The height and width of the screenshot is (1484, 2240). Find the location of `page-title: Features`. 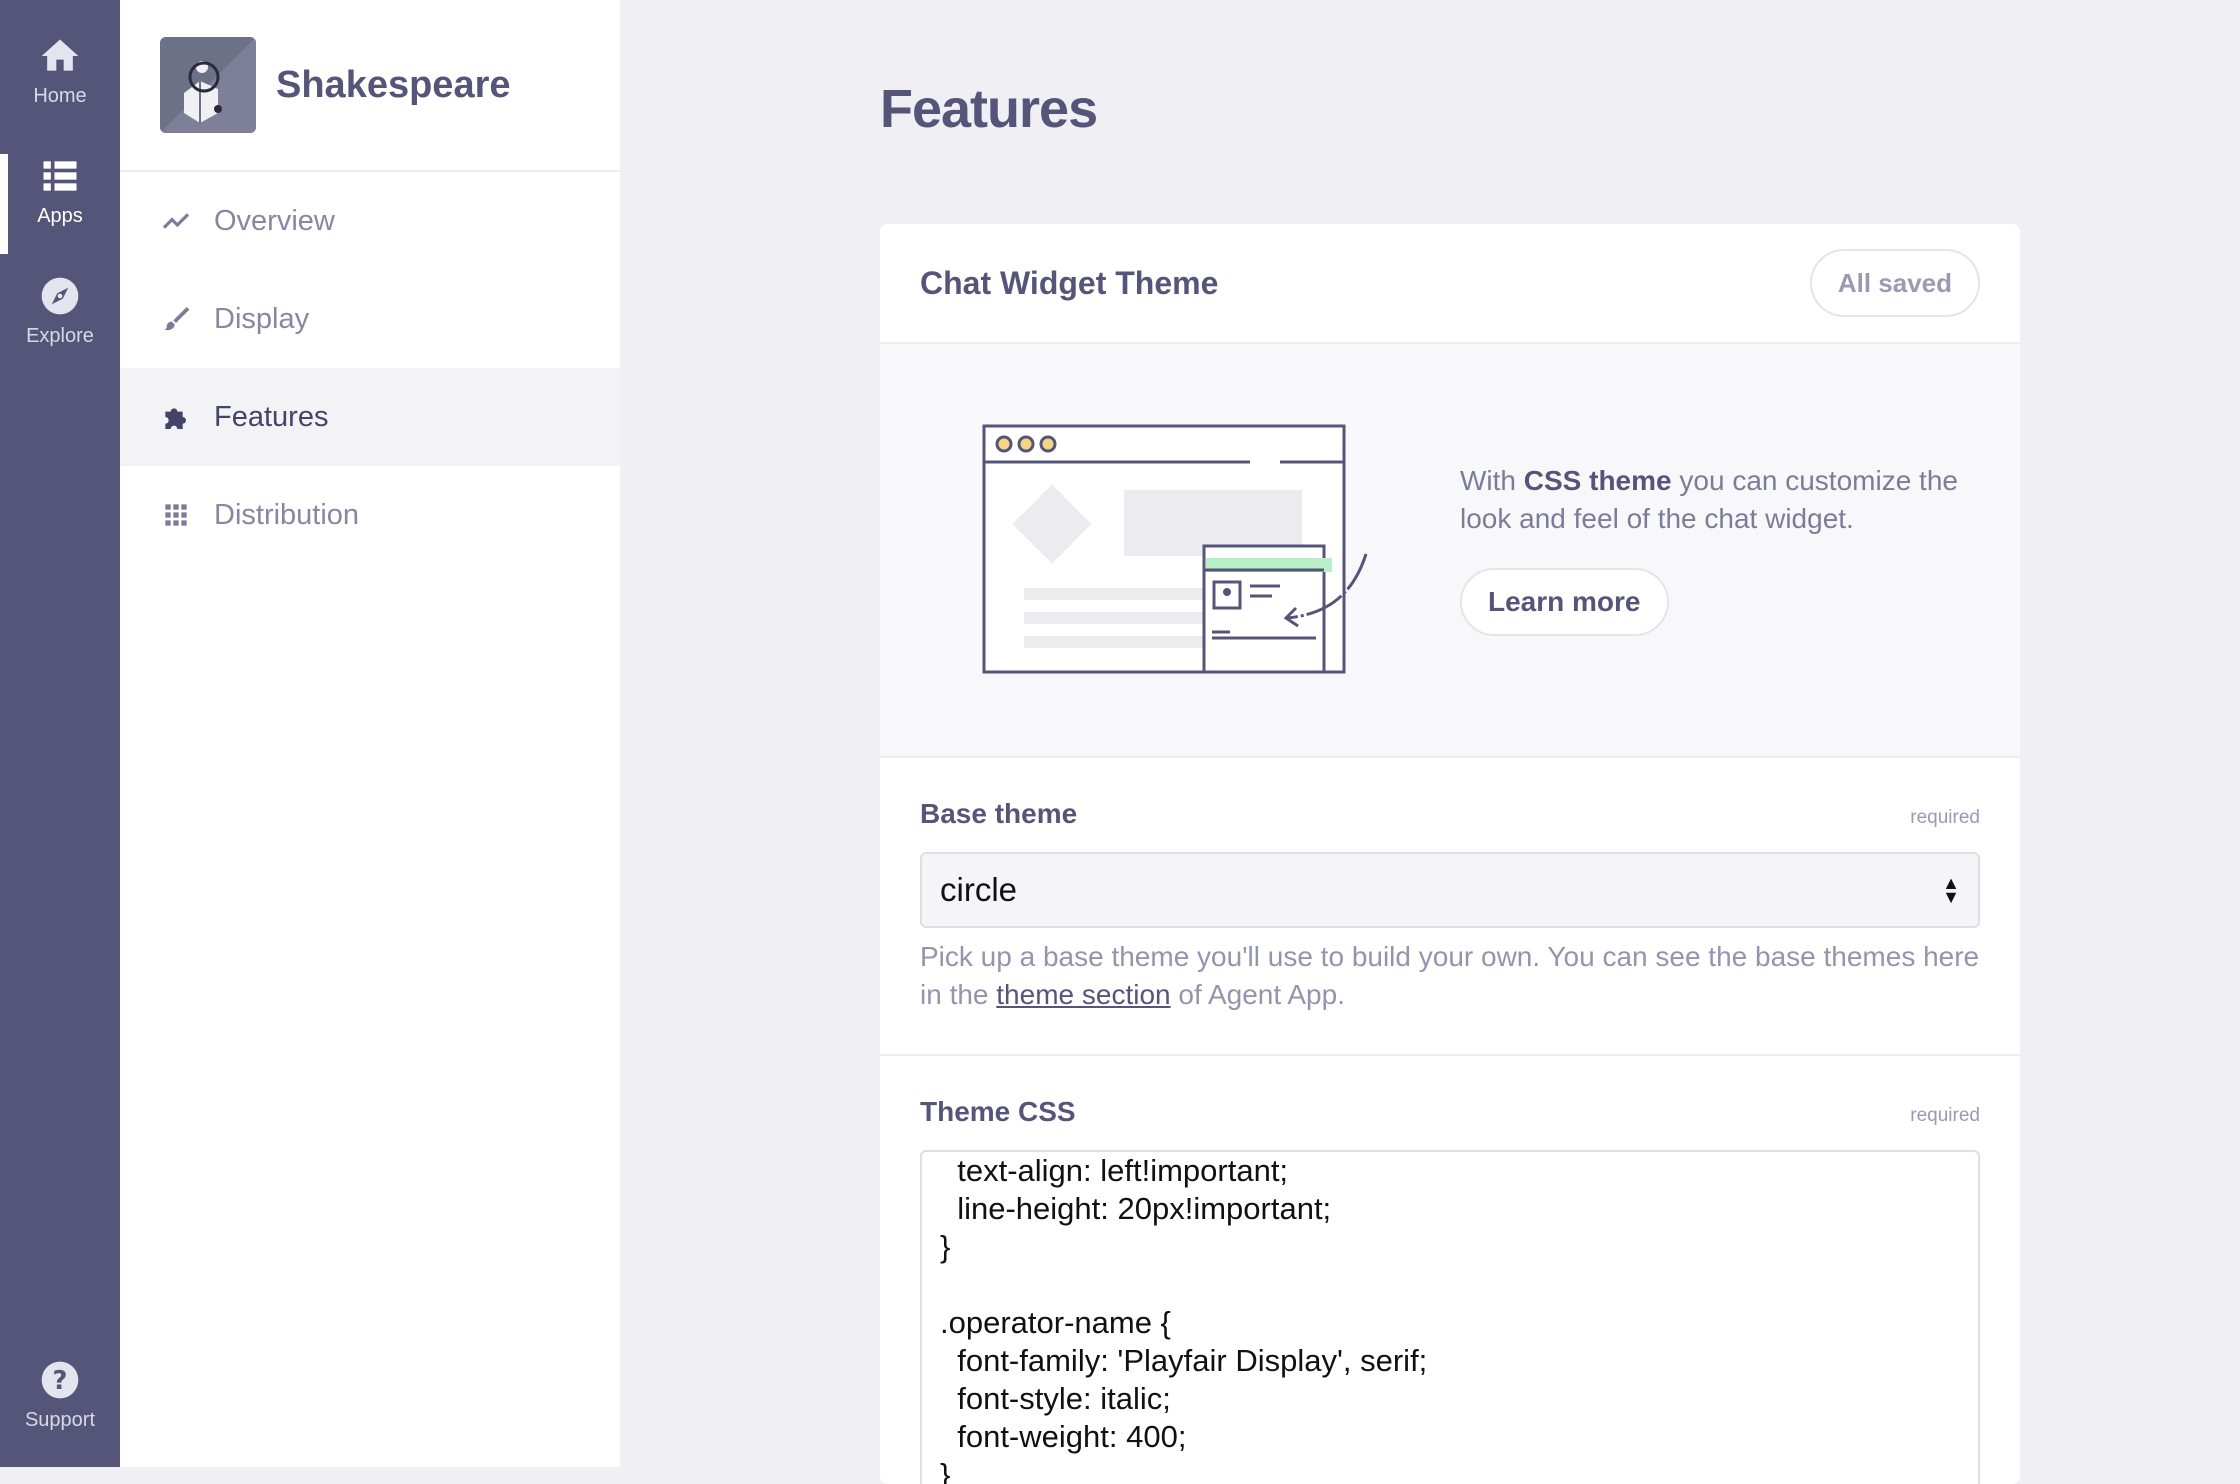

page-title: Features is located at coordinates (989, 109).